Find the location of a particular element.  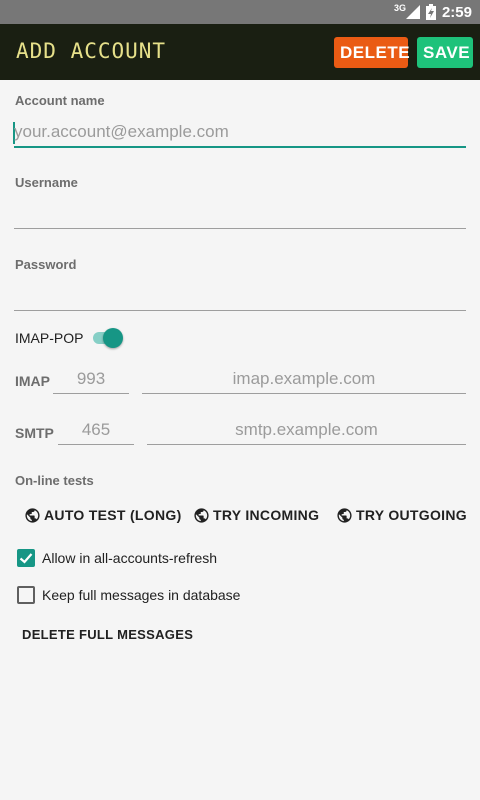

delete-full-messages-button: DELETE FULL MESSAGES is located at coordinates (107, 634).